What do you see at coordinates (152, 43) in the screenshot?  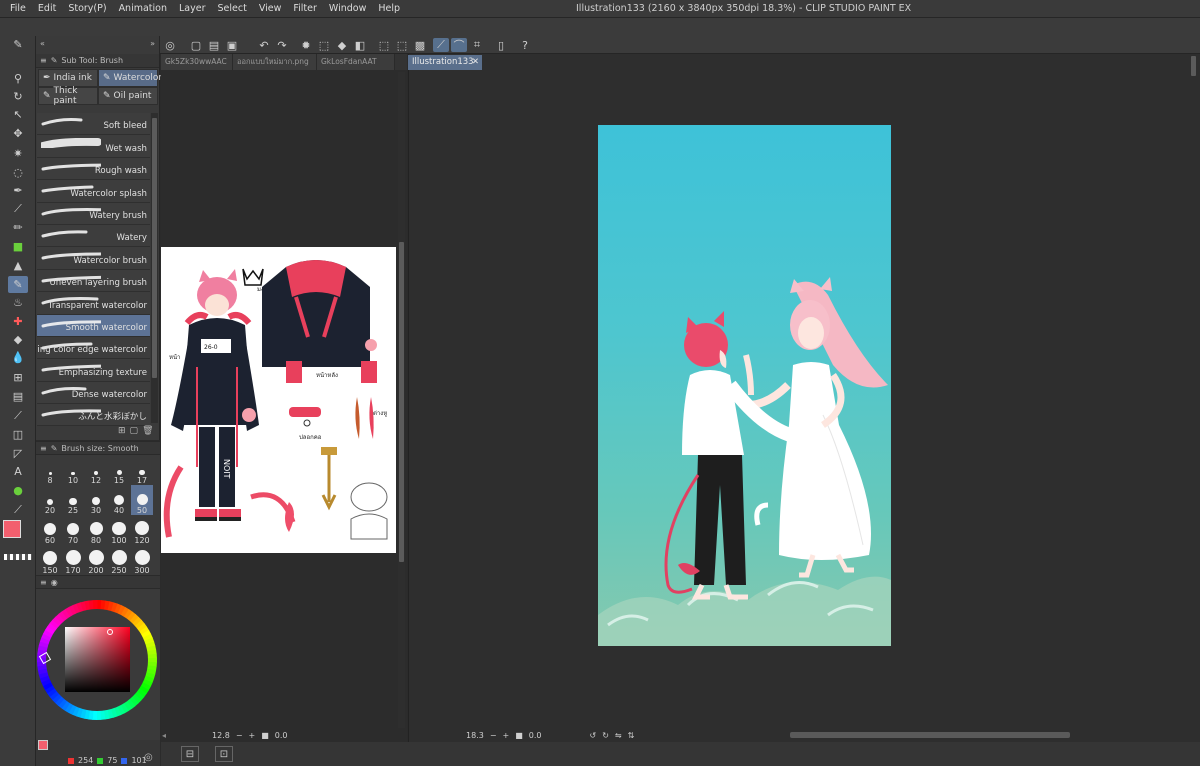 I see `expand-icon: »` at bounding box center [152, 43].